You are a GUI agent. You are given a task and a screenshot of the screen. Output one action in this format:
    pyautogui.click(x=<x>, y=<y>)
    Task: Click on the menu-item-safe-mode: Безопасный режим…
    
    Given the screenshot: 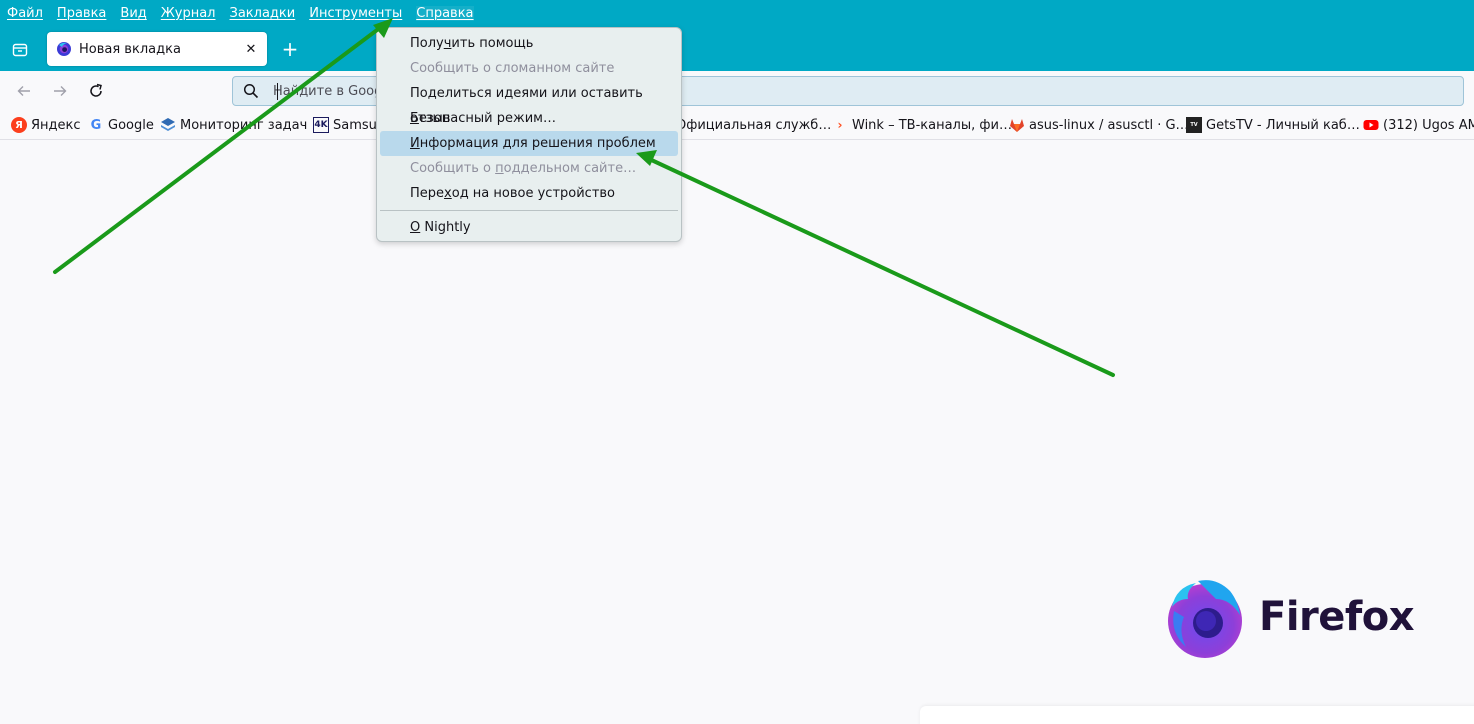 What is the action you would take?
    pyautogui.click(x=529, y=118)
    